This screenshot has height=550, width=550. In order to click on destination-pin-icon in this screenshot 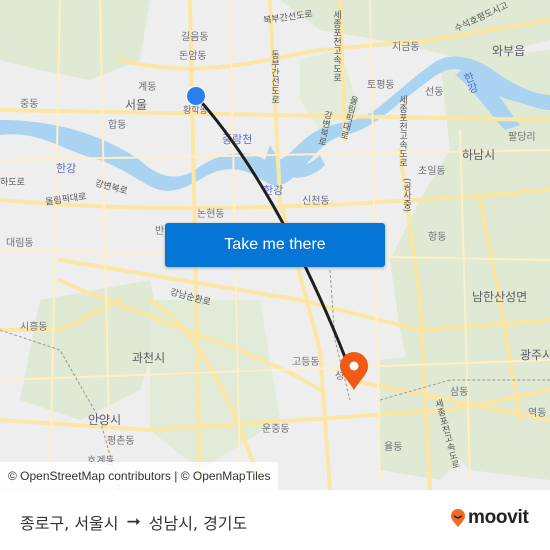, I will do `click(354, 371)`.